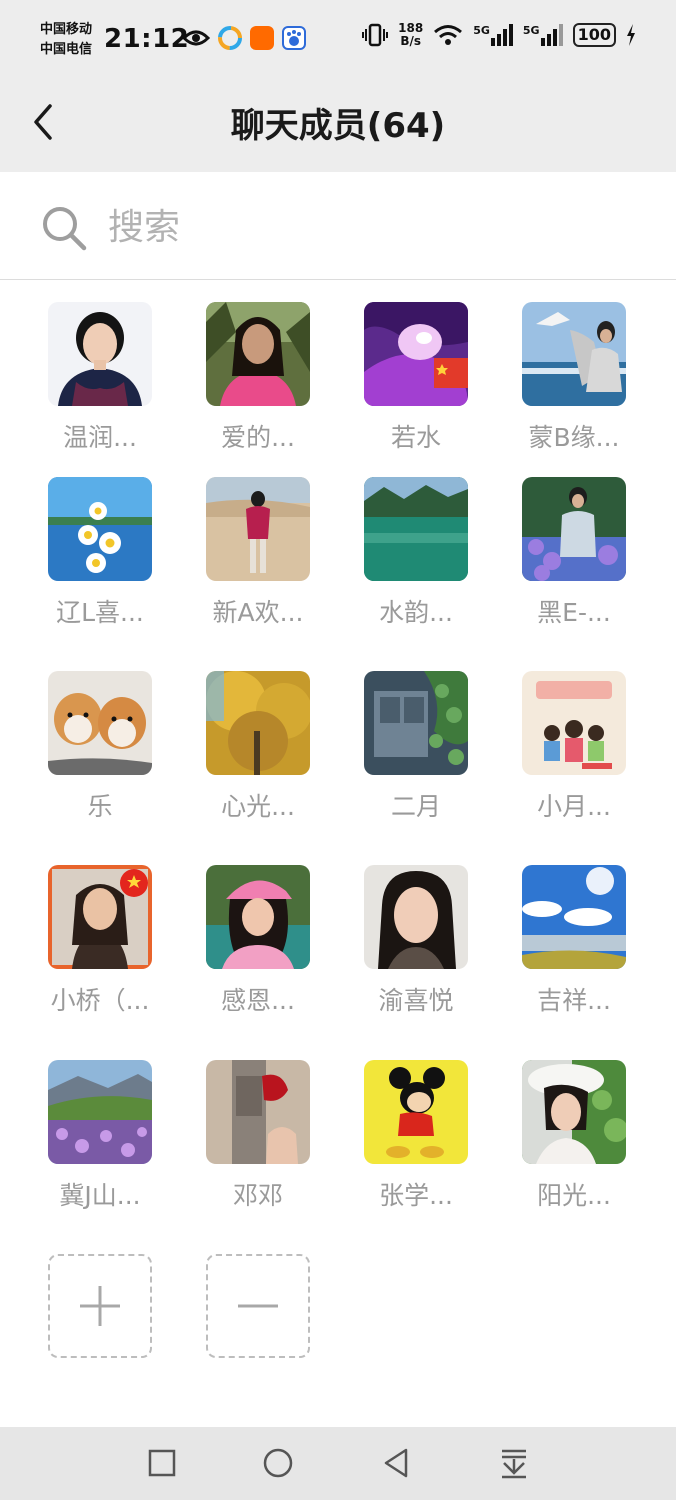  What do you see at coordinates (594, 35) in the screenshot?
I see `battery-indicator: 100` at bounding box center [594, 35].